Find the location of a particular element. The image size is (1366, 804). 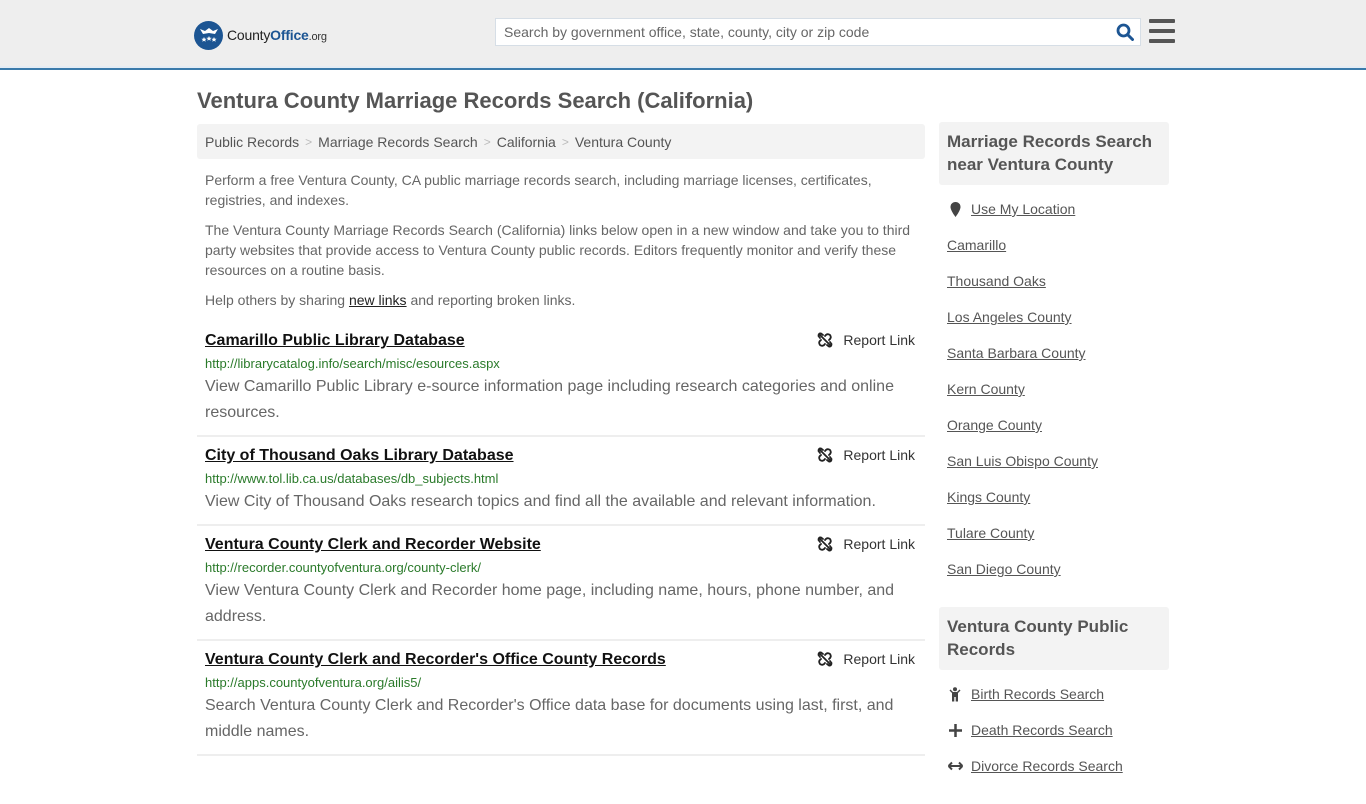

nearby-link-orange-county: Orange County is located at coordinates (994, 425).